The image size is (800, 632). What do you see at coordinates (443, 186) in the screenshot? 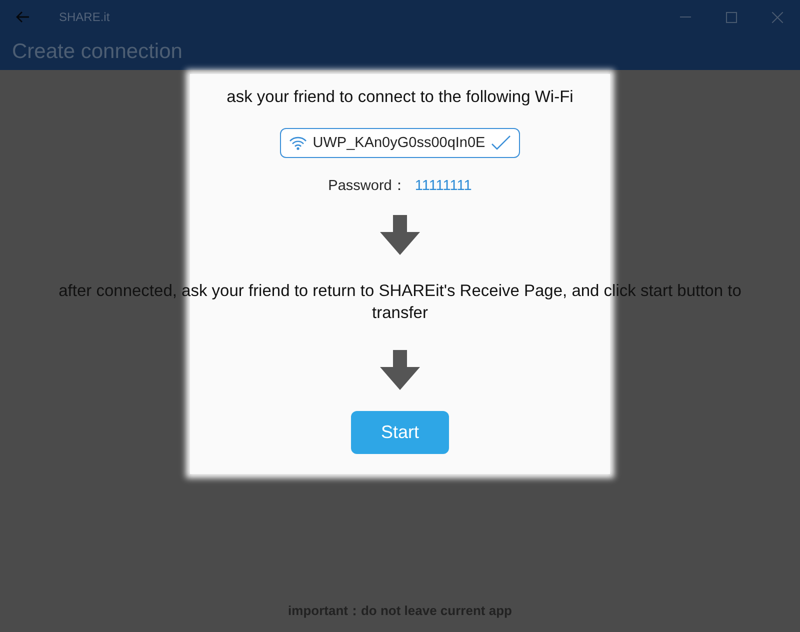
I see `password-value: 11111111` at bounding box center [443, 186].